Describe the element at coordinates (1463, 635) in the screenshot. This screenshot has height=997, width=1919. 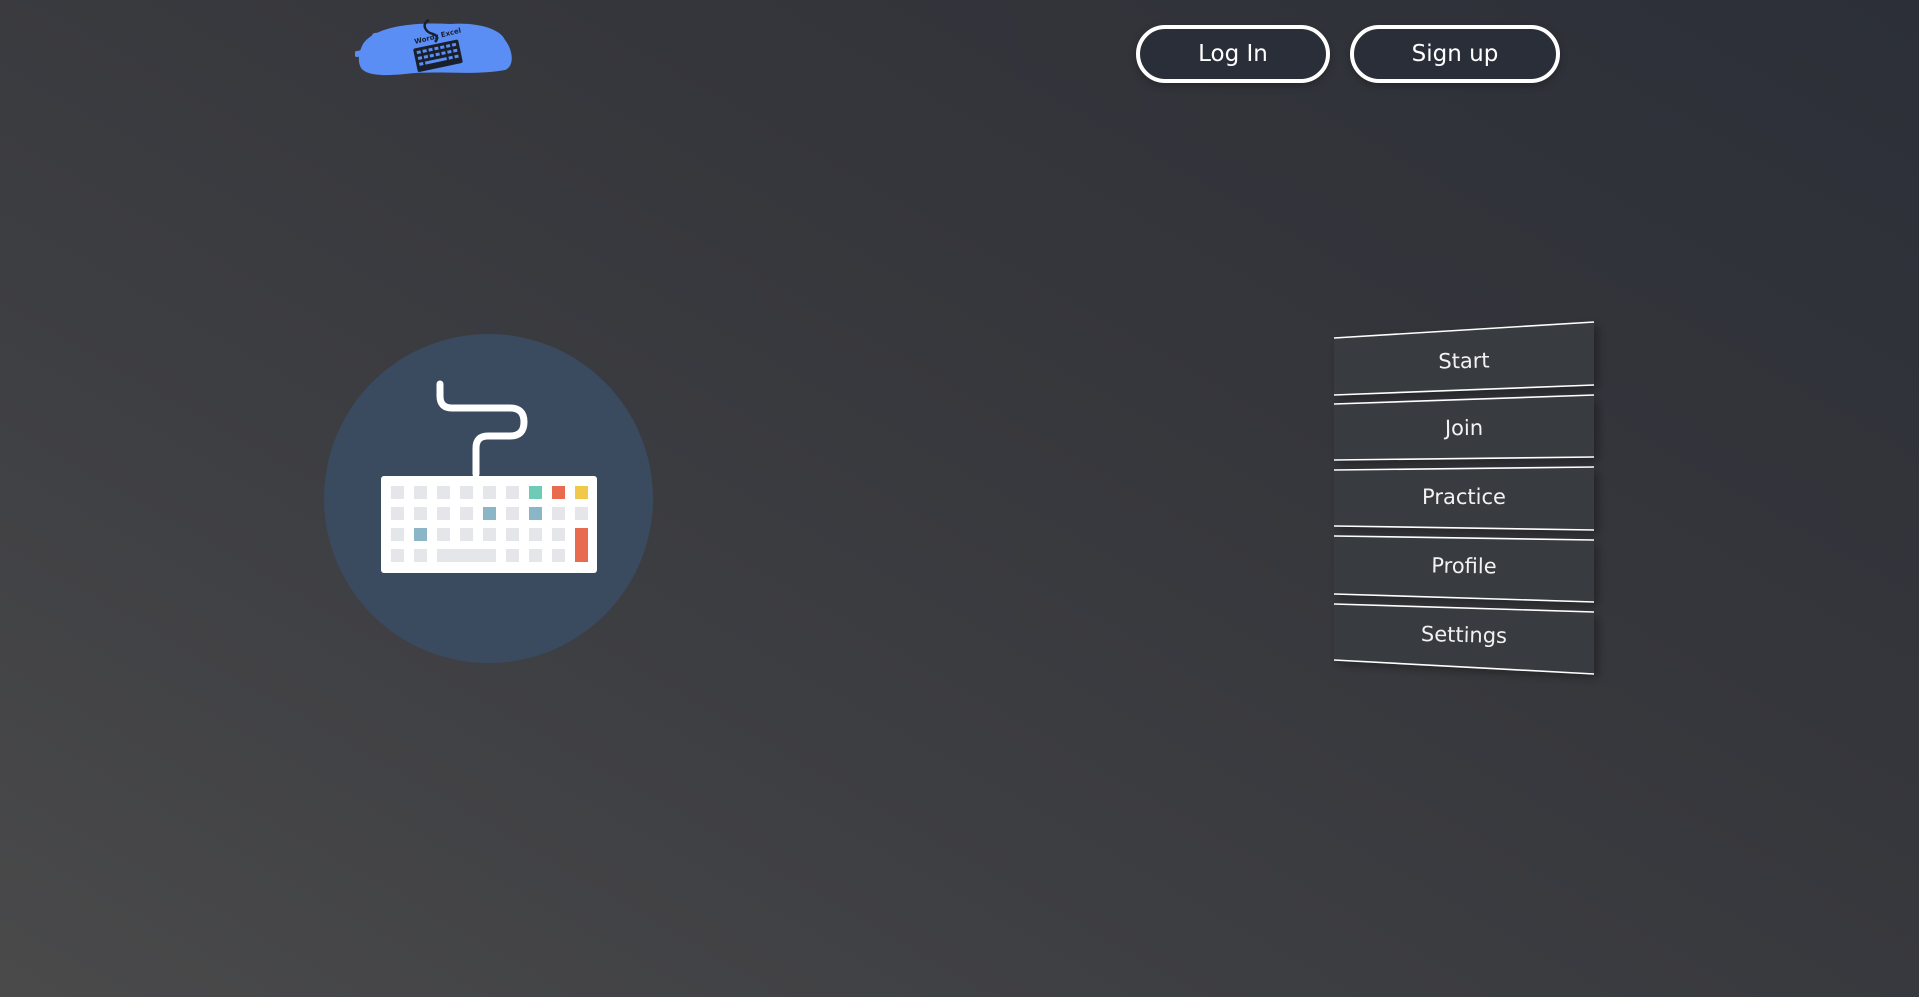
I see `menu-item-settings: Settings` at that location.